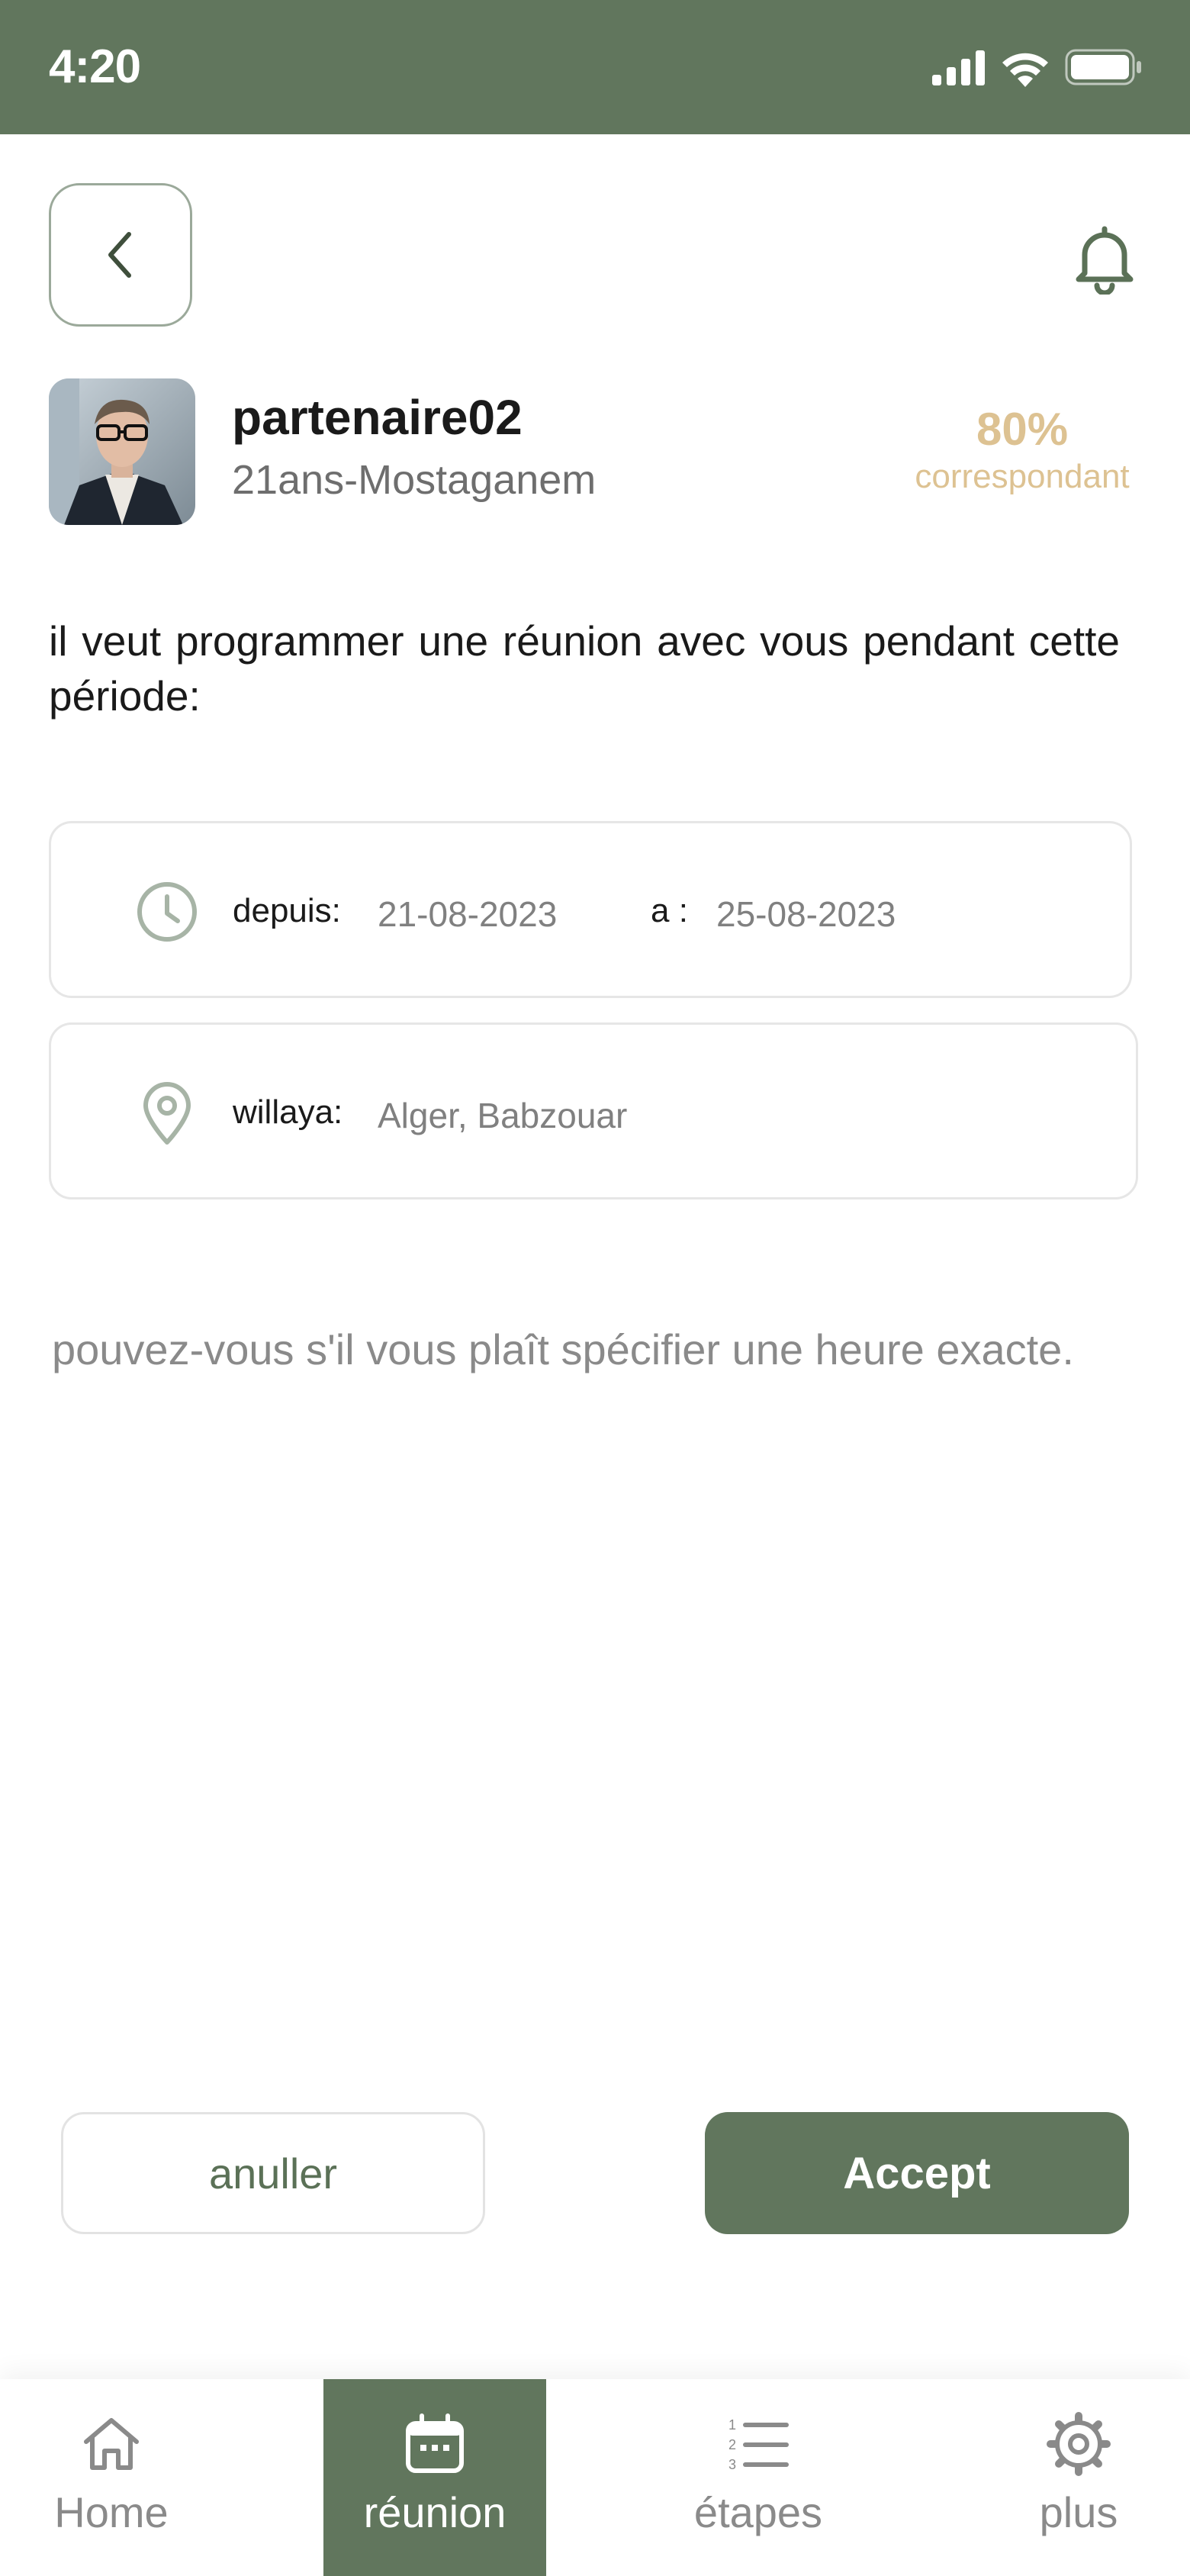 Image resolution: width=1190 pixels, height=2576 pixels. I want to click on match-percent: 80%, so click(1022, 429).